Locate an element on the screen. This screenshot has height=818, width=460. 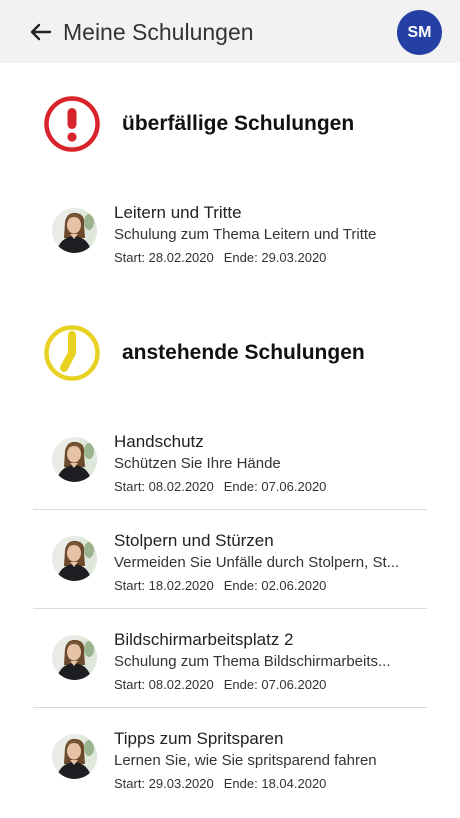
user-avatar: SM is located at coordinates (419, 32).